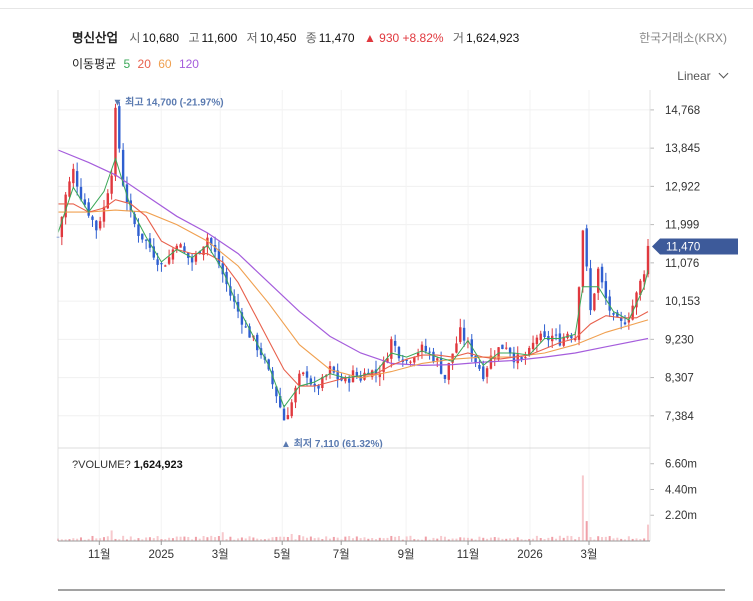 The width and height of the screenshot is (753, 601). I want to click on max-annotation: ▼ 최고 14,700 (-21.97%), so click(167, 102).